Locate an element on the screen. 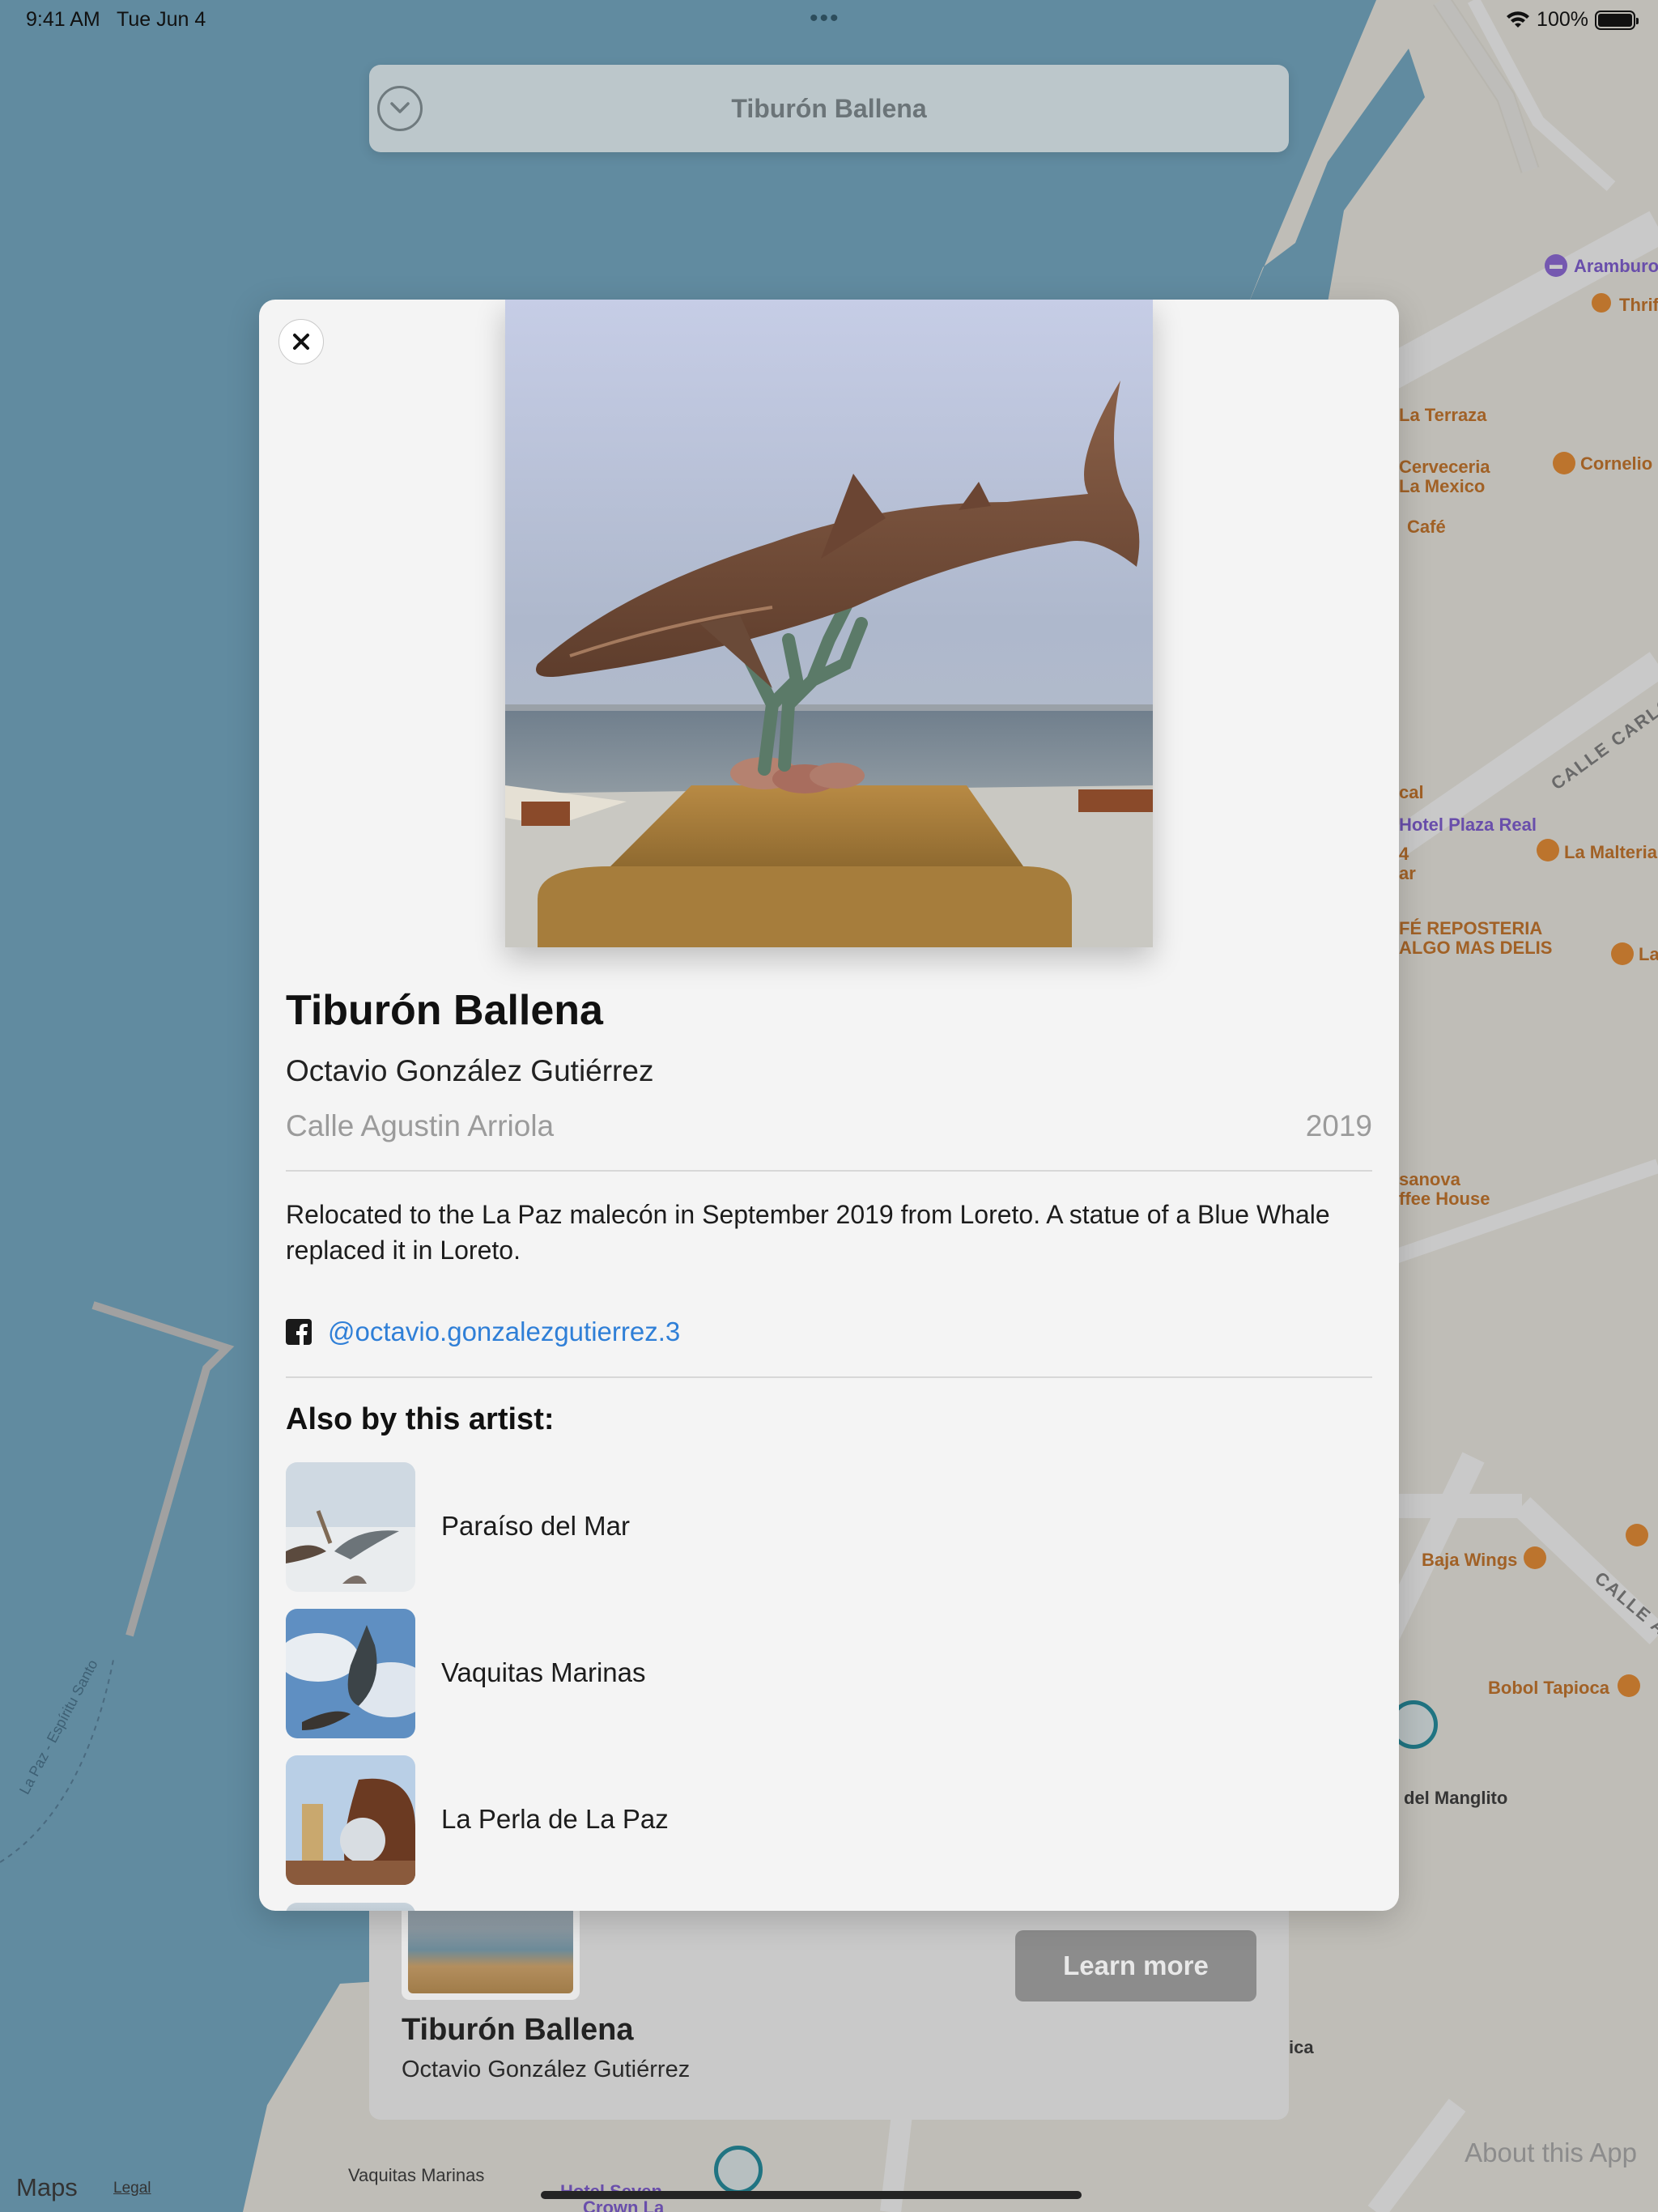  whale-shark-sculpture-image is located at coordinates (829, 623).